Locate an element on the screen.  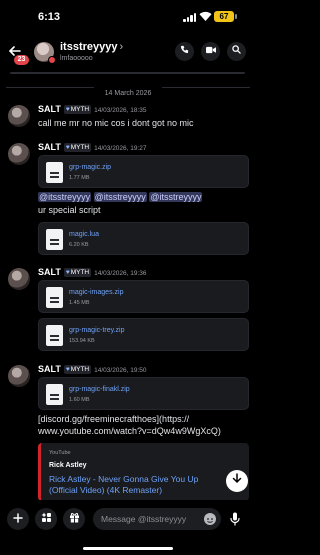
username: itsstreyyyy is located at coordinates (89, 47).